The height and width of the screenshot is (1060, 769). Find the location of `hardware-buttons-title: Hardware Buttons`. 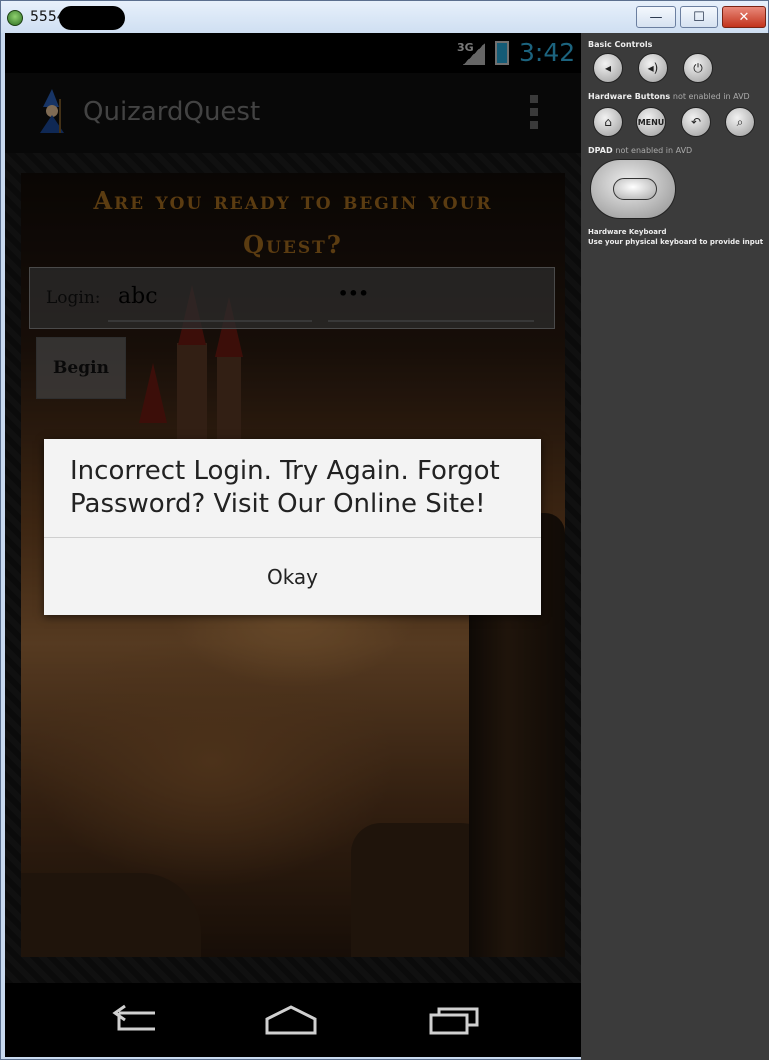

hardware-buttons-title: Hardware Buttons is located at coordinates (629, 96).